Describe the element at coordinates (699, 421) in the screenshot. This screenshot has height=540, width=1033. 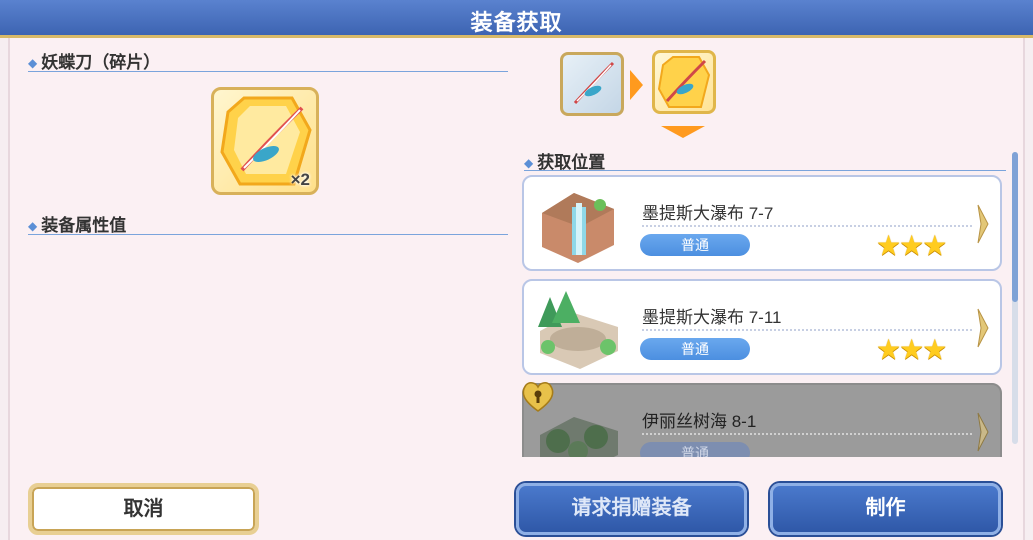
I see `stage-name: 伊丽丝树海 8-1` at that location.